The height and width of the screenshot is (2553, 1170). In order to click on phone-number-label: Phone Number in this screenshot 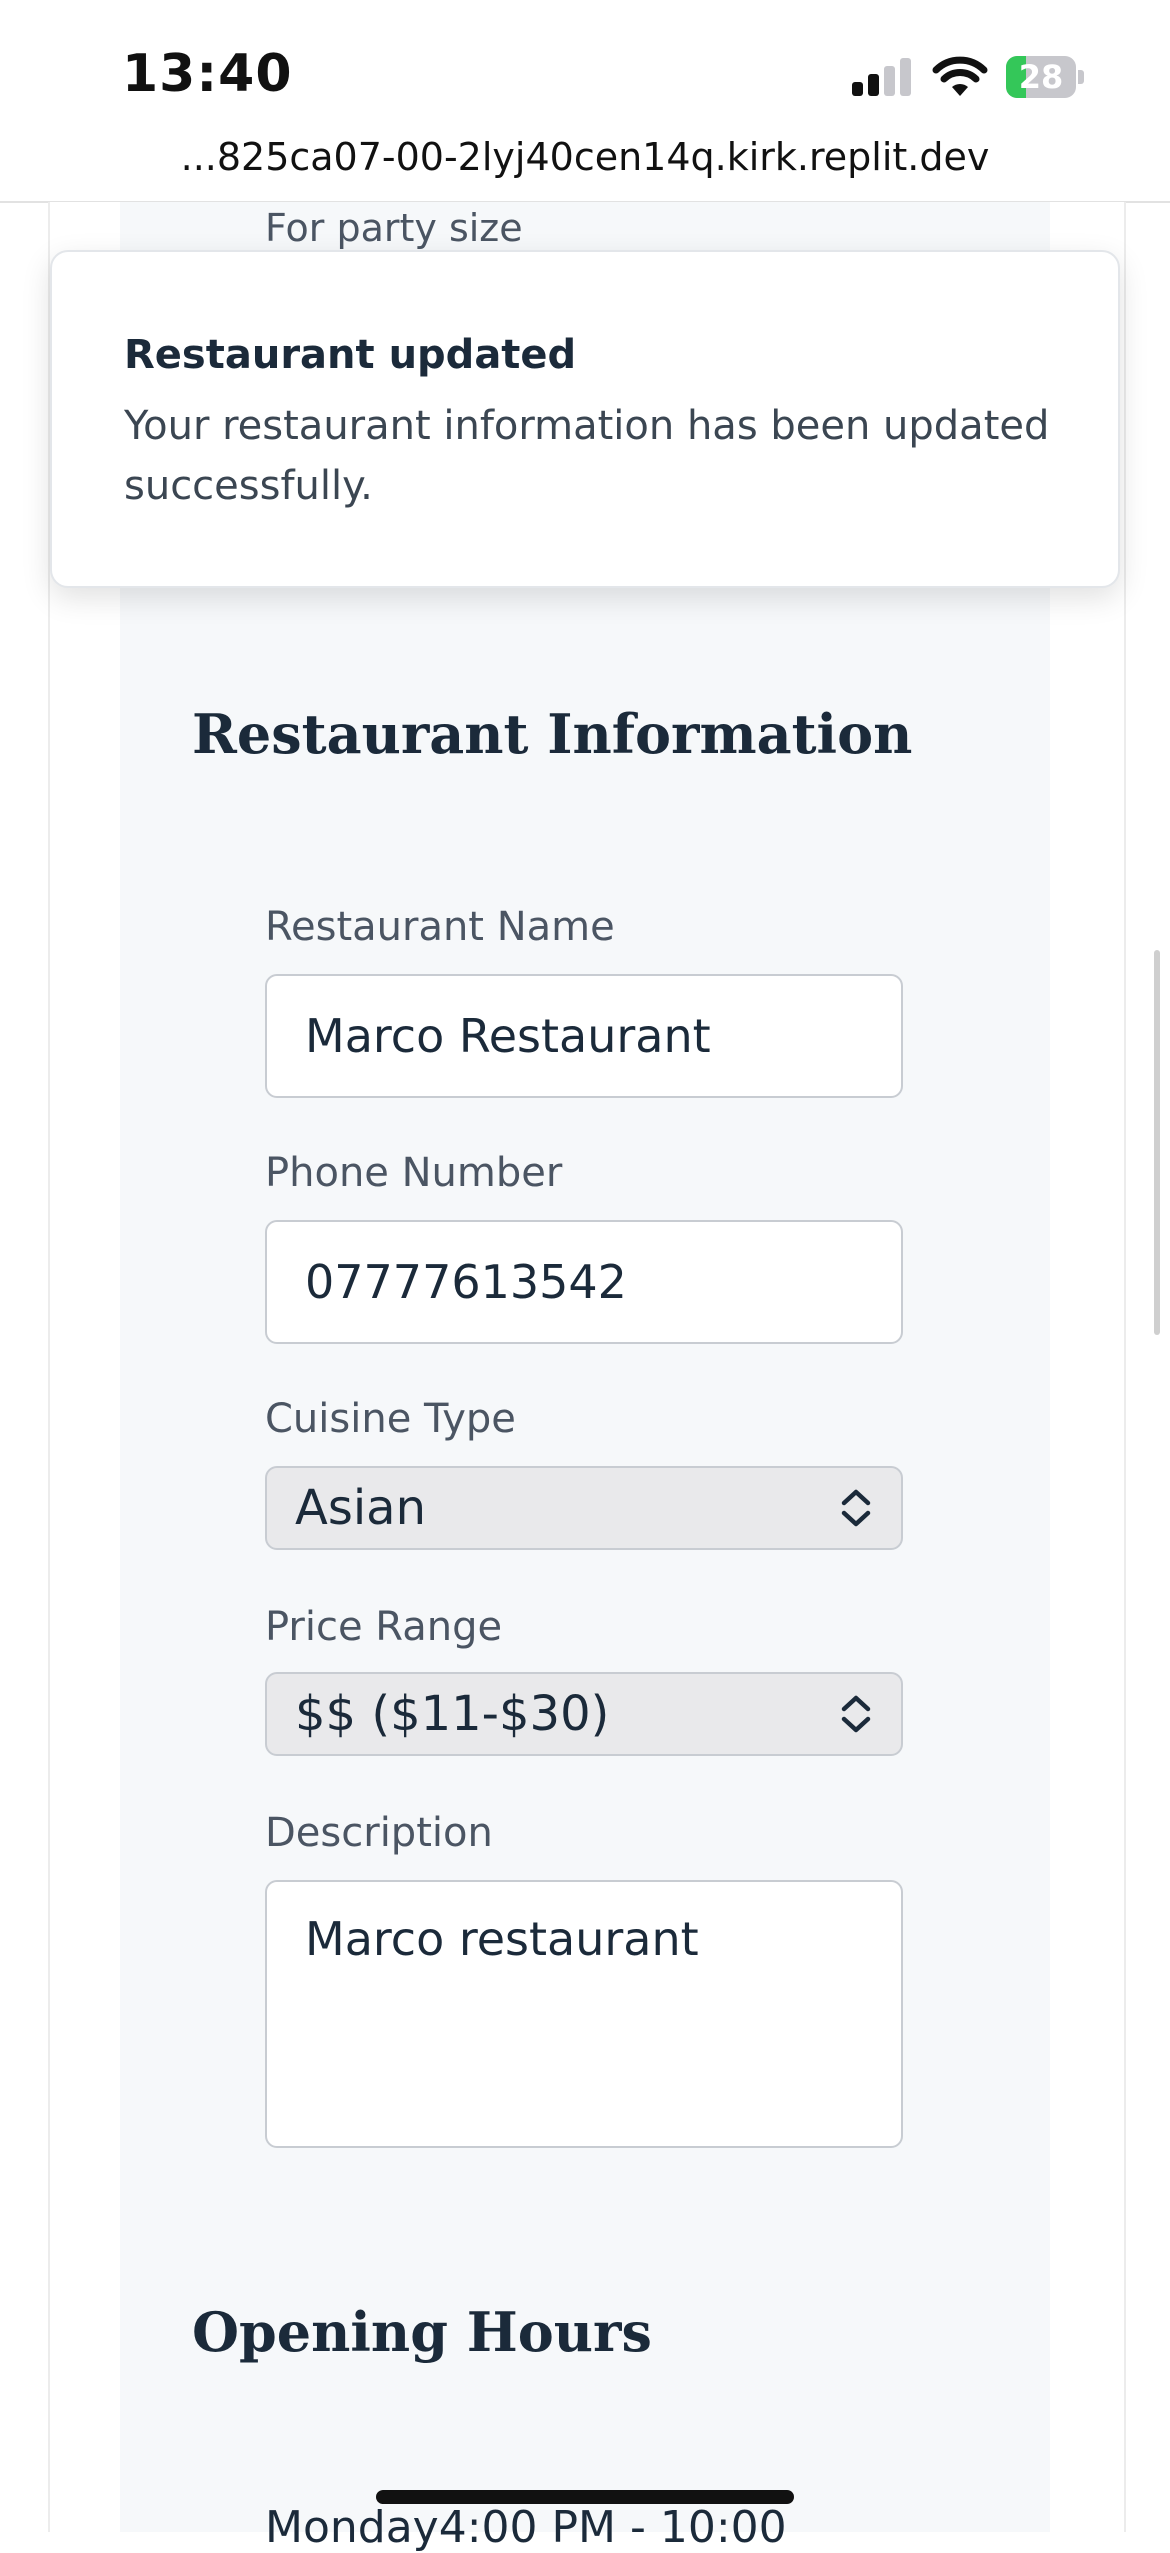, I will do `click(414, 1173)`.